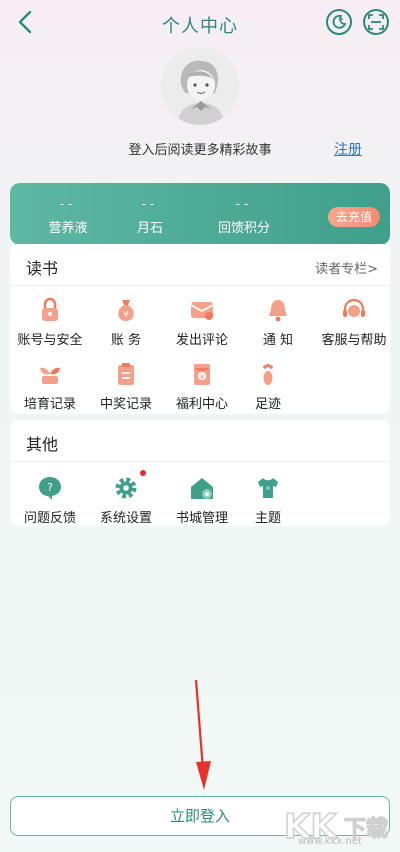 The height and width of the screenshot is (852, 400). I want to click on stat-points: -- 回馈积分, so click(244, 216).